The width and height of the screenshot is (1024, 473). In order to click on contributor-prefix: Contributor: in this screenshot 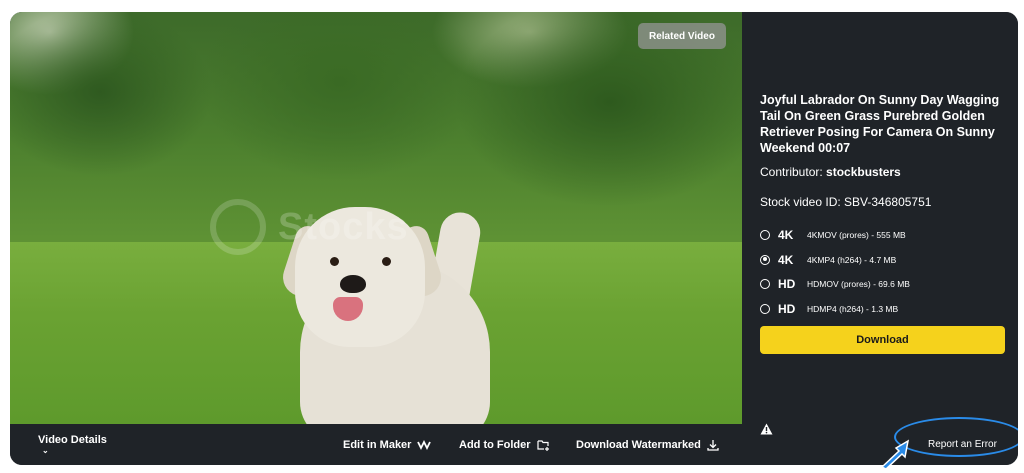, I will do `click(793, 172)`.